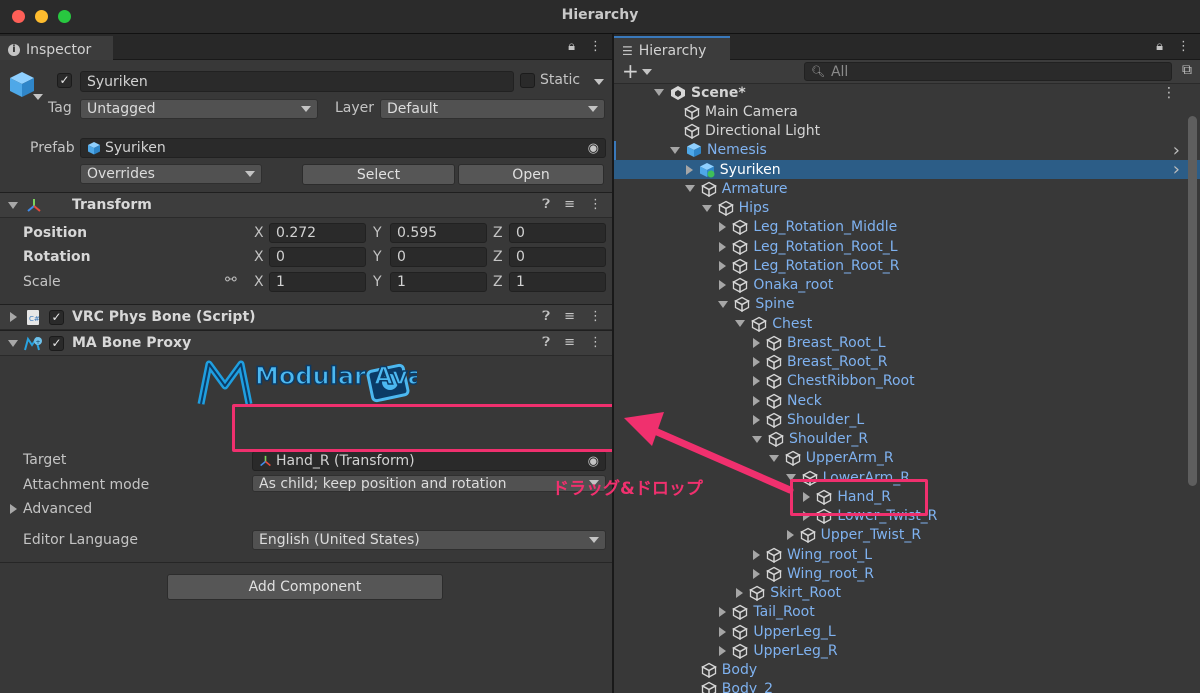  I want to click on hierarchy-row-armature: Armature, so click(907, 188).